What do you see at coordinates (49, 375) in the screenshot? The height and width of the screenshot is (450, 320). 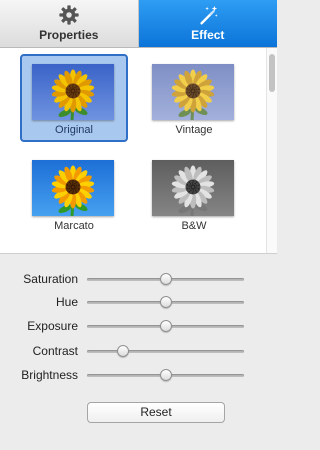 I see `brightness-label: Brightness` at bounding box center [49, 375].